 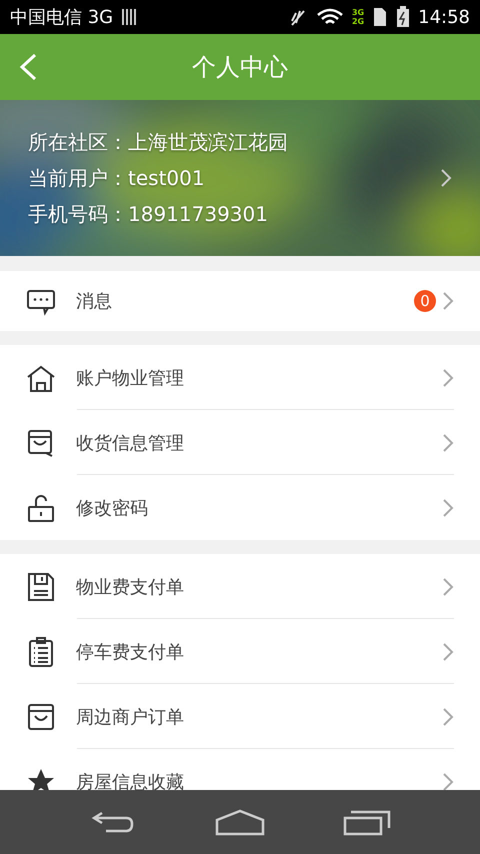 I want to click on count-badge: 0, so click(x=425, y=301).